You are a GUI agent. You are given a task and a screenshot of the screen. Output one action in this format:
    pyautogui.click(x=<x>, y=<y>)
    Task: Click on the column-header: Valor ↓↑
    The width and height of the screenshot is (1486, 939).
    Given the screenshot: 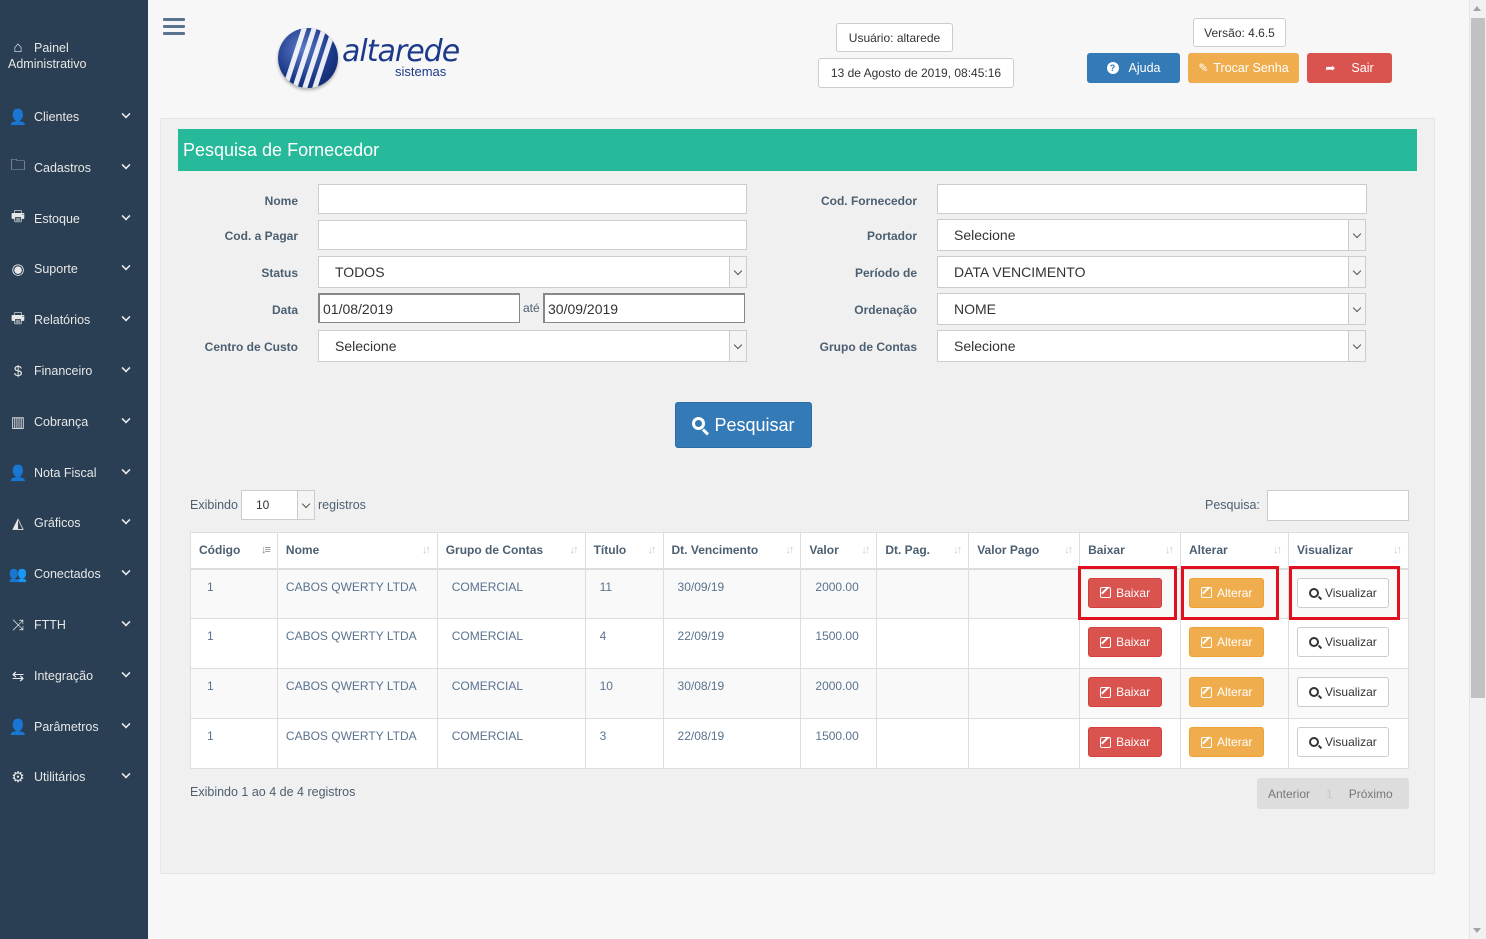 What is the action you would take?
    pyautogui.click(x=839, y=551)
    